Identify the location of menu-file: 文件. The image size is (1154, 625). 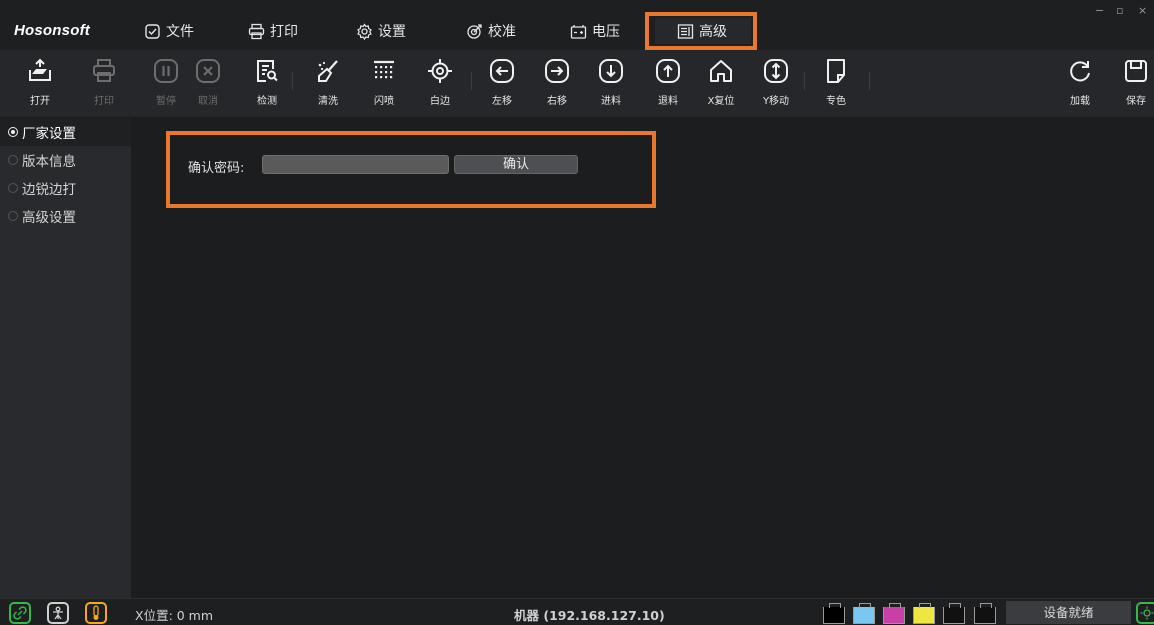
(169, 31).